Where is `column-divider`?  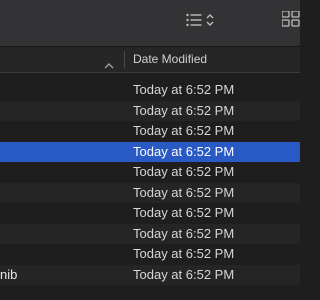 column-divider is located at coordinates (124, 59).